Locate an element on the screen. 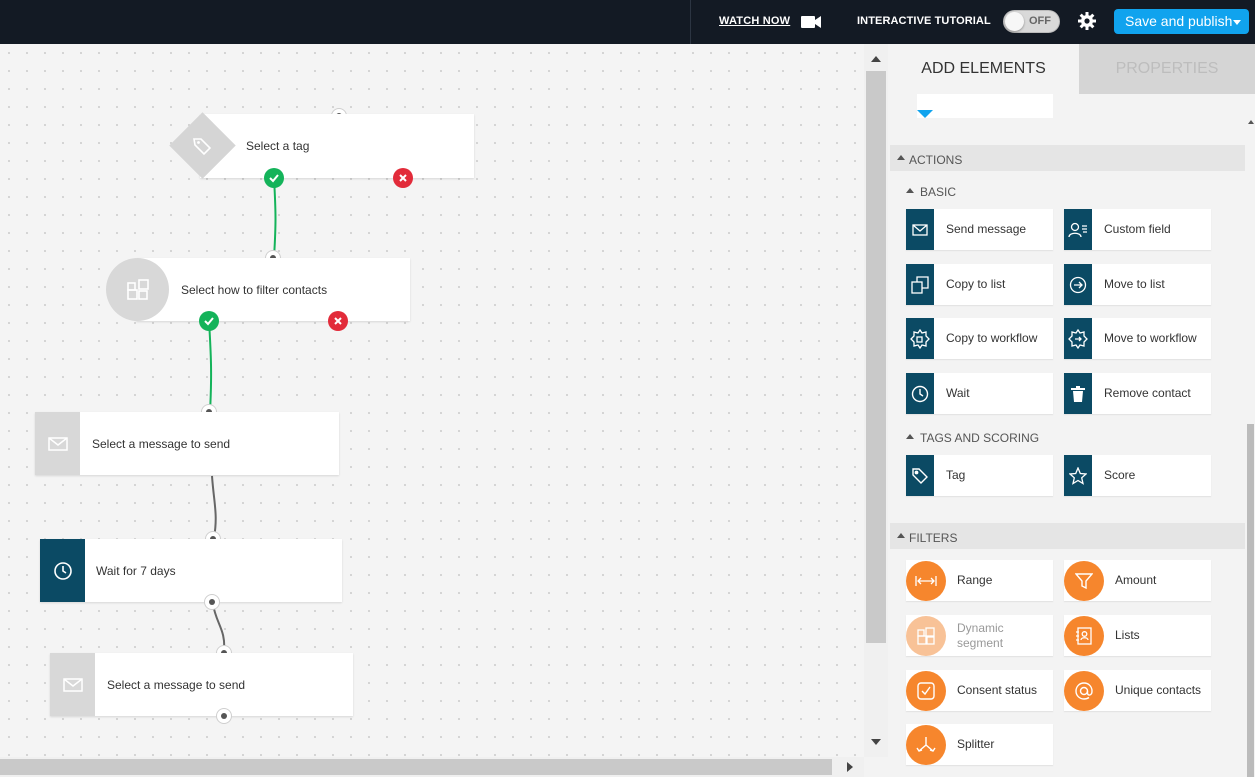  contact-book-icon is located at coordinates (1084, 636).